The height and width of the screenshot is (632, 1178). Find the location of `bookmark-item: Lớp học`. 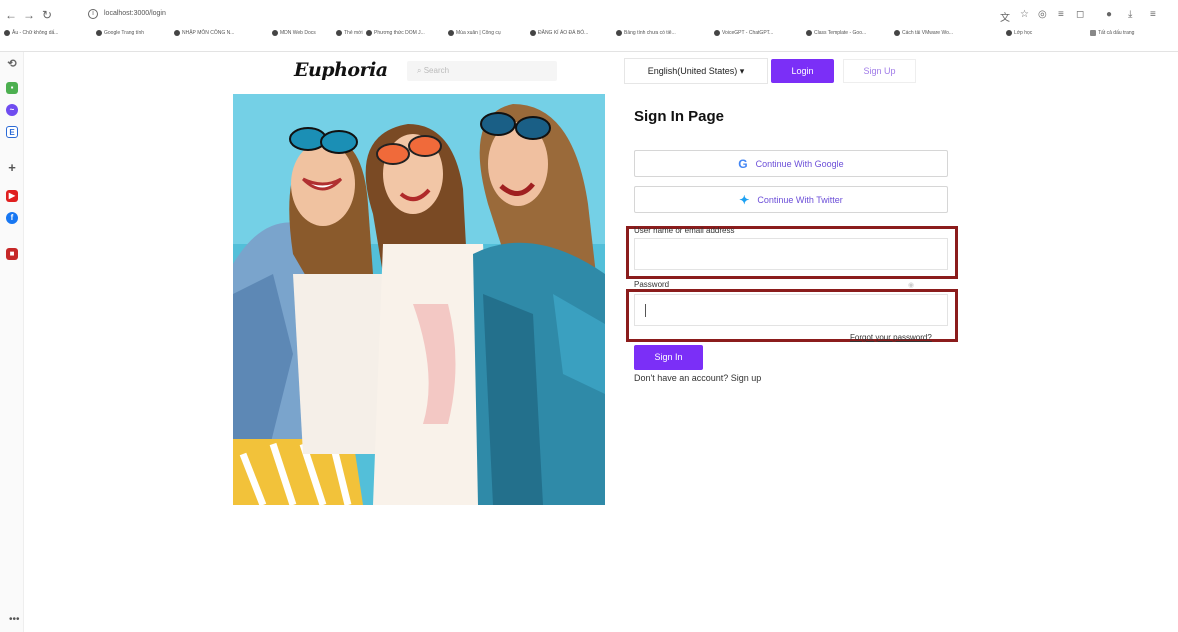

bookmark-item: Lớp học is located at coordinates (1019, 33).